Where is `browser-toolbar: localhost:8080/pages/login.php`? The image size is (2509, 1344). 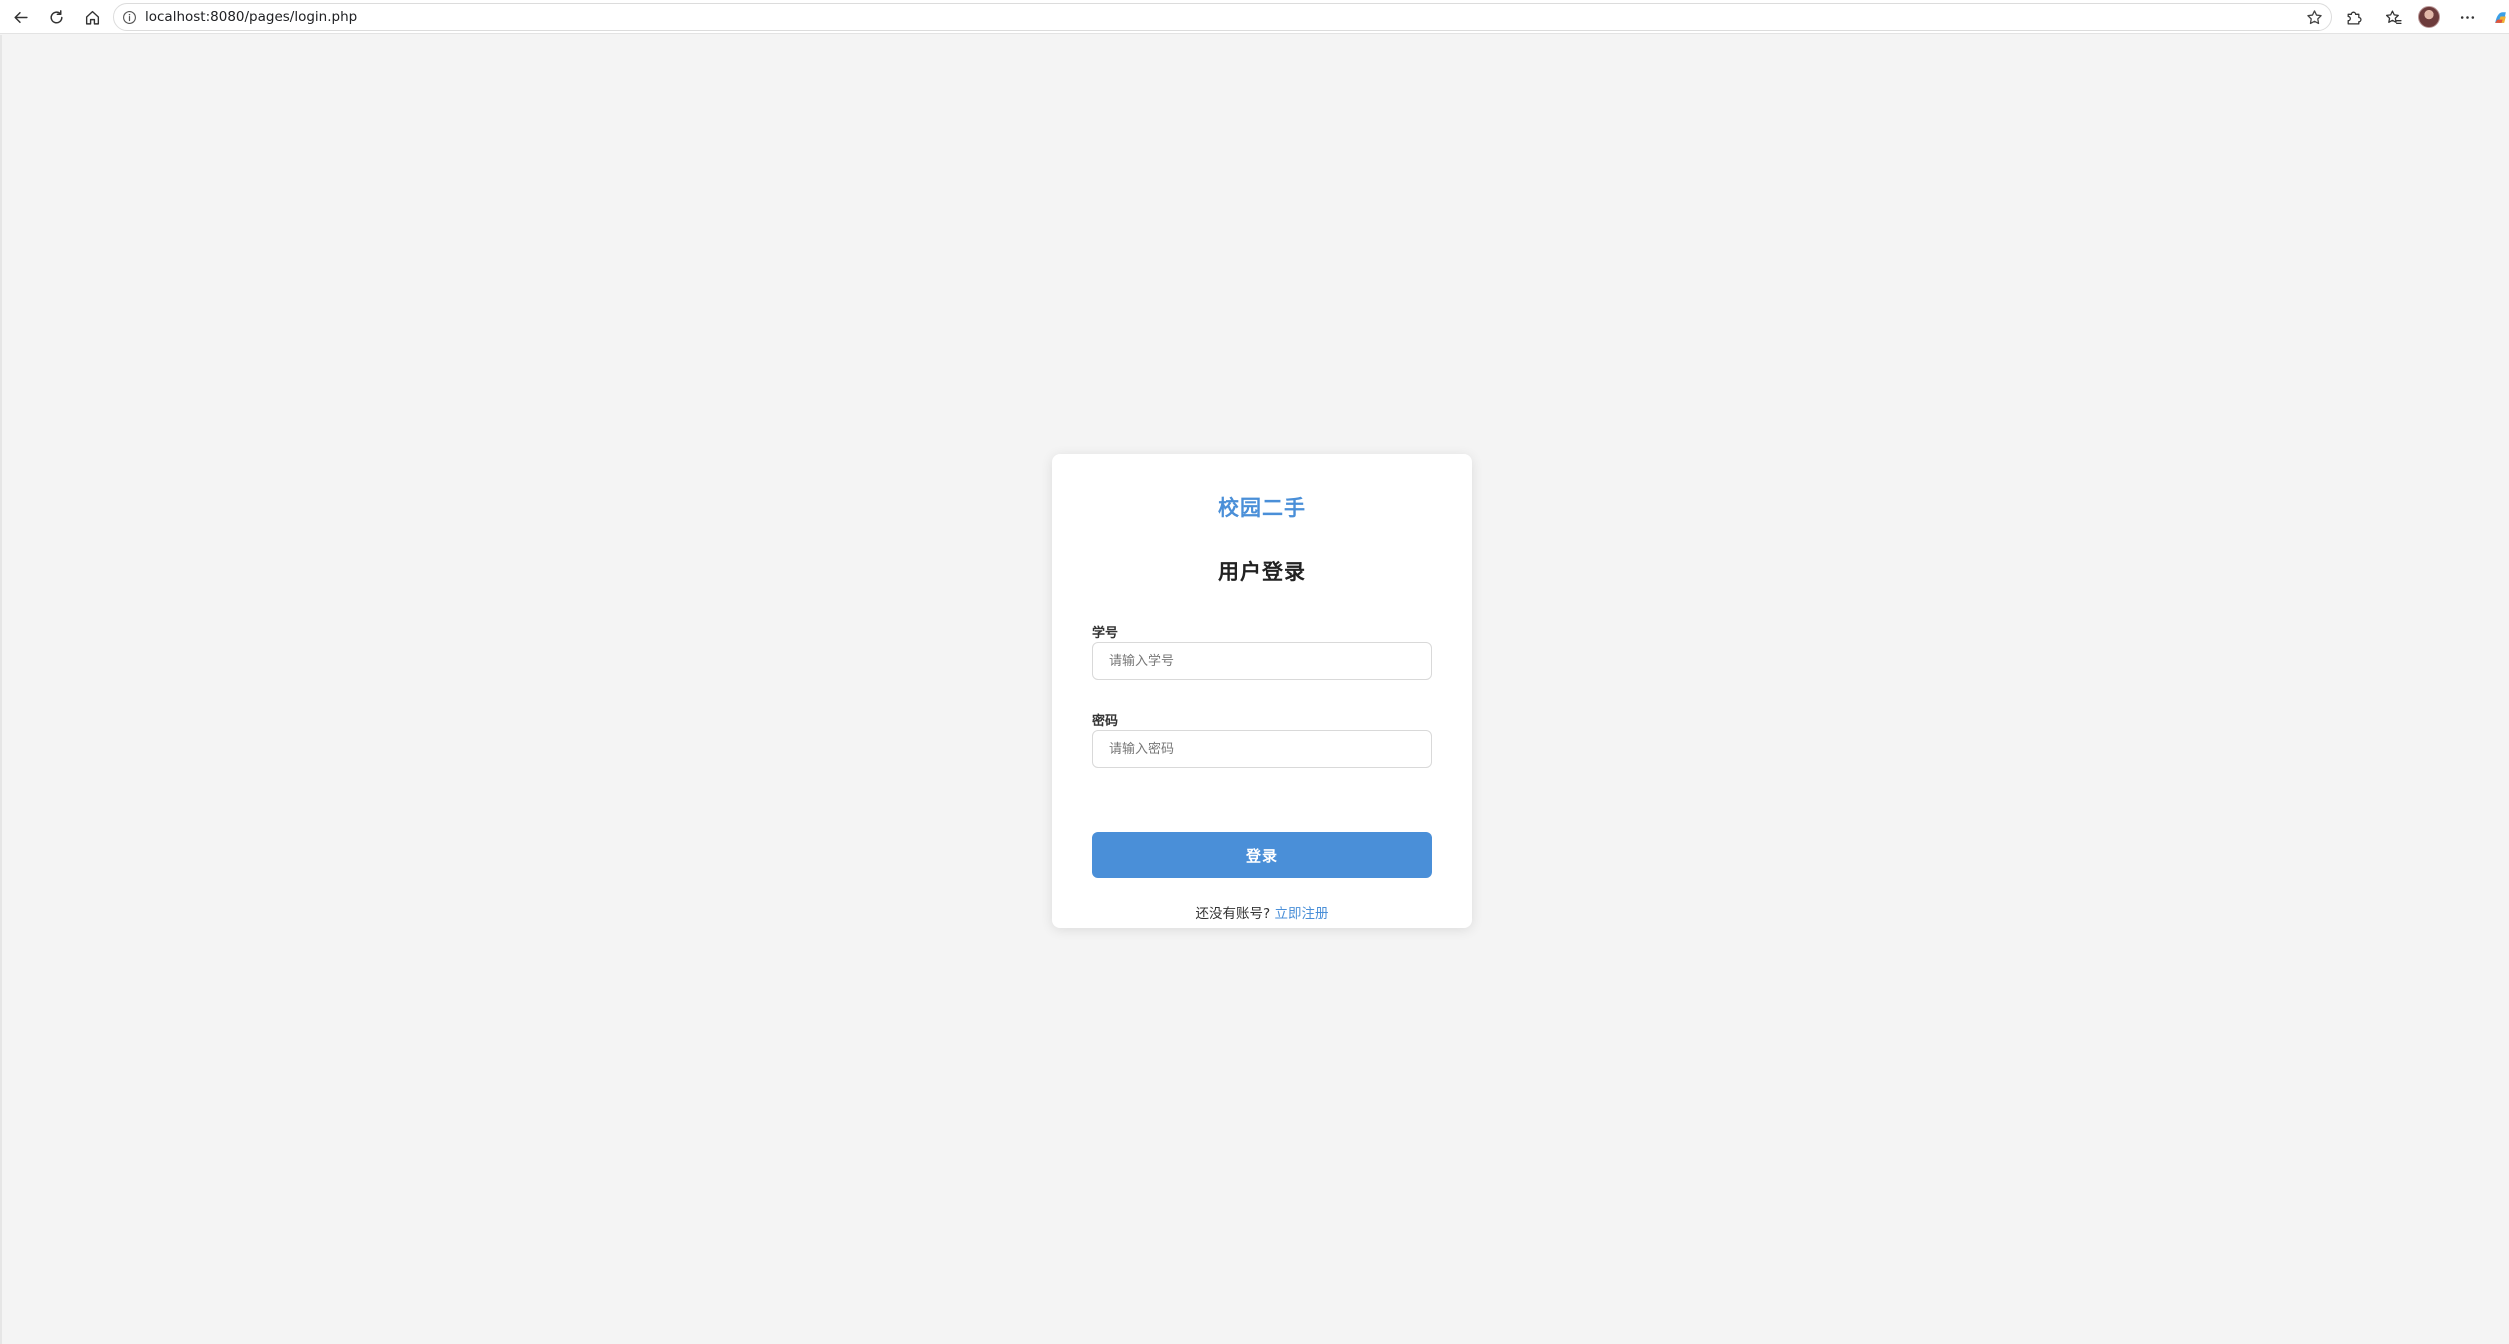 browser-toolbar: localhost:8080/pages/login.php is located at coordinates (1254, 17).